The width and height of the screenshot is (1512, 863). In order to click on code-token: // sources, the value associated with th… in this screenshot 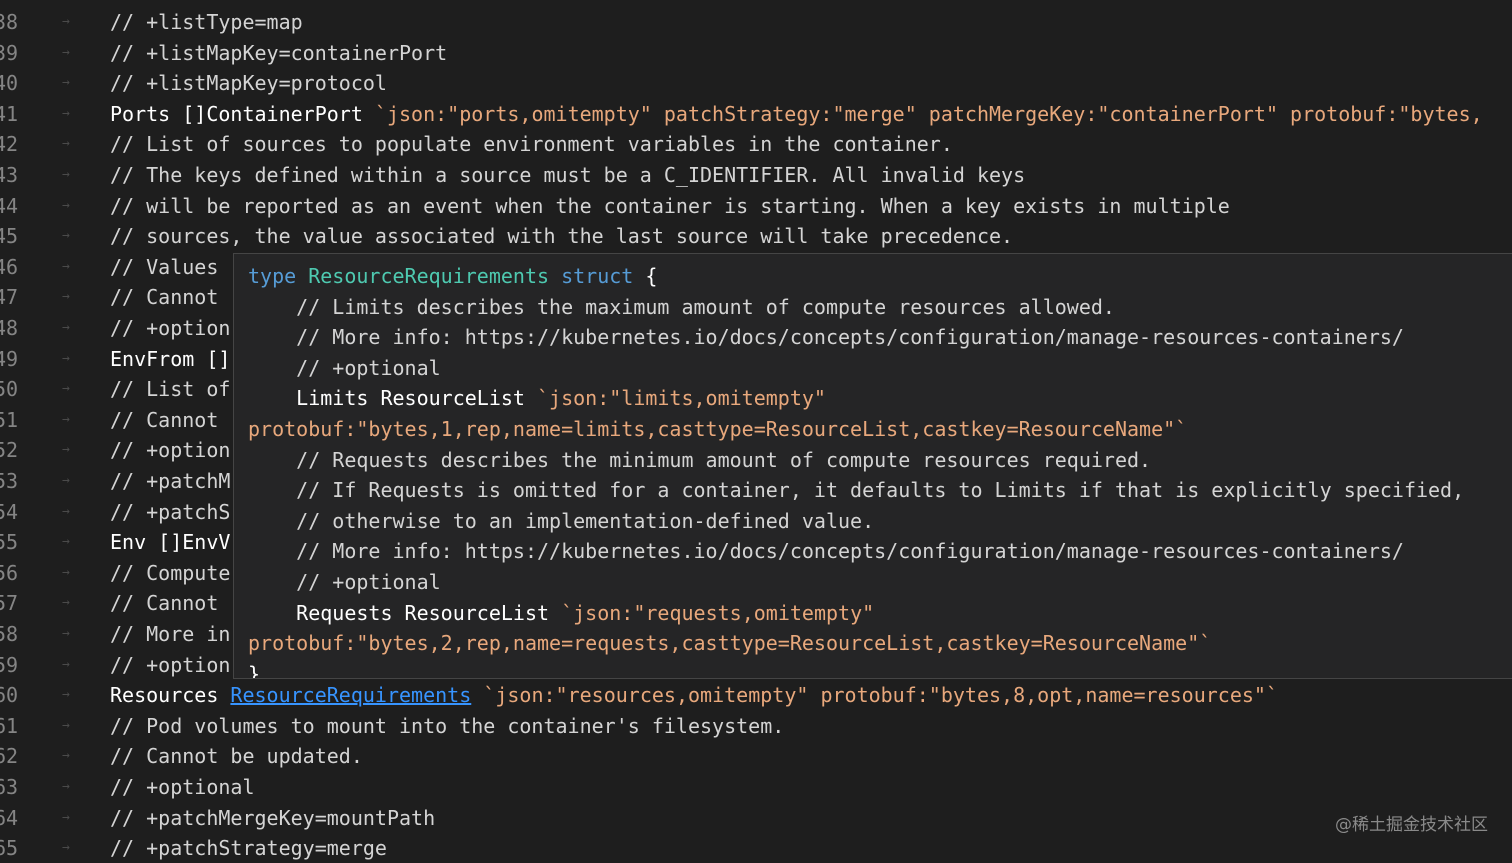, I will do `click(562, 236)`.